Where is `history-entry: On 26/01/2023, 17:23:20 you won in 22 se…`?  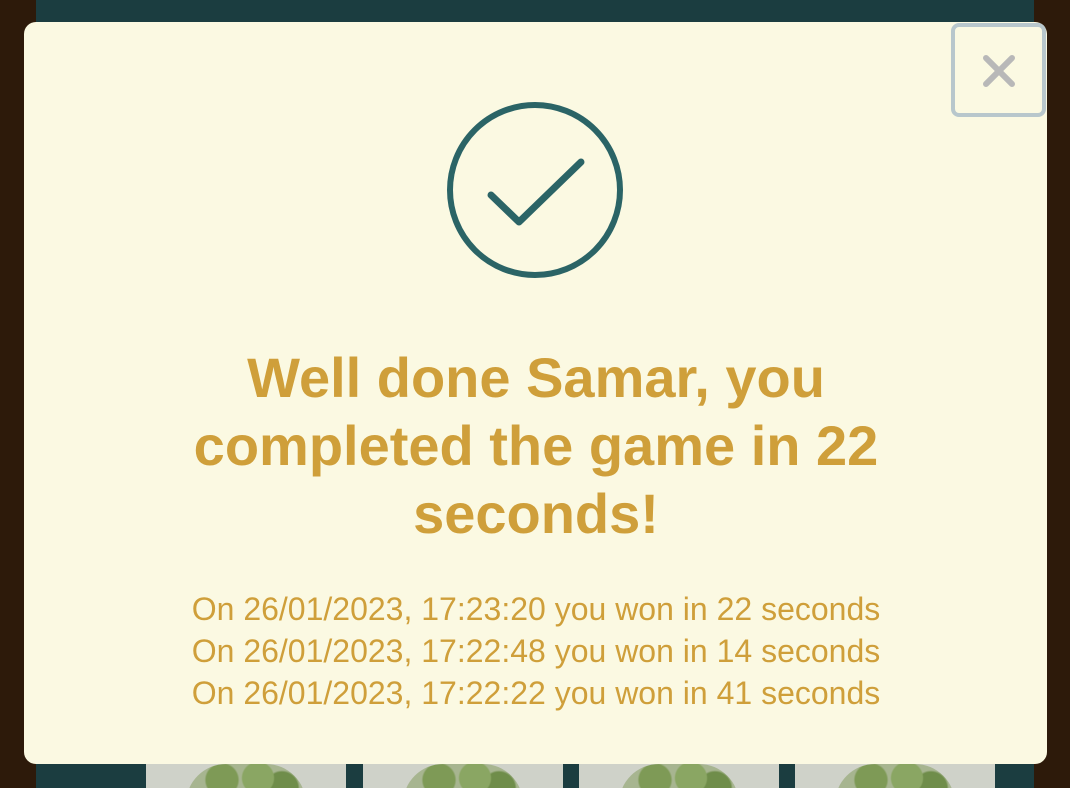 history-entry: On 26/01/2023, 17:23:20 you won in 22 se… is located at coordinates (536, 609).